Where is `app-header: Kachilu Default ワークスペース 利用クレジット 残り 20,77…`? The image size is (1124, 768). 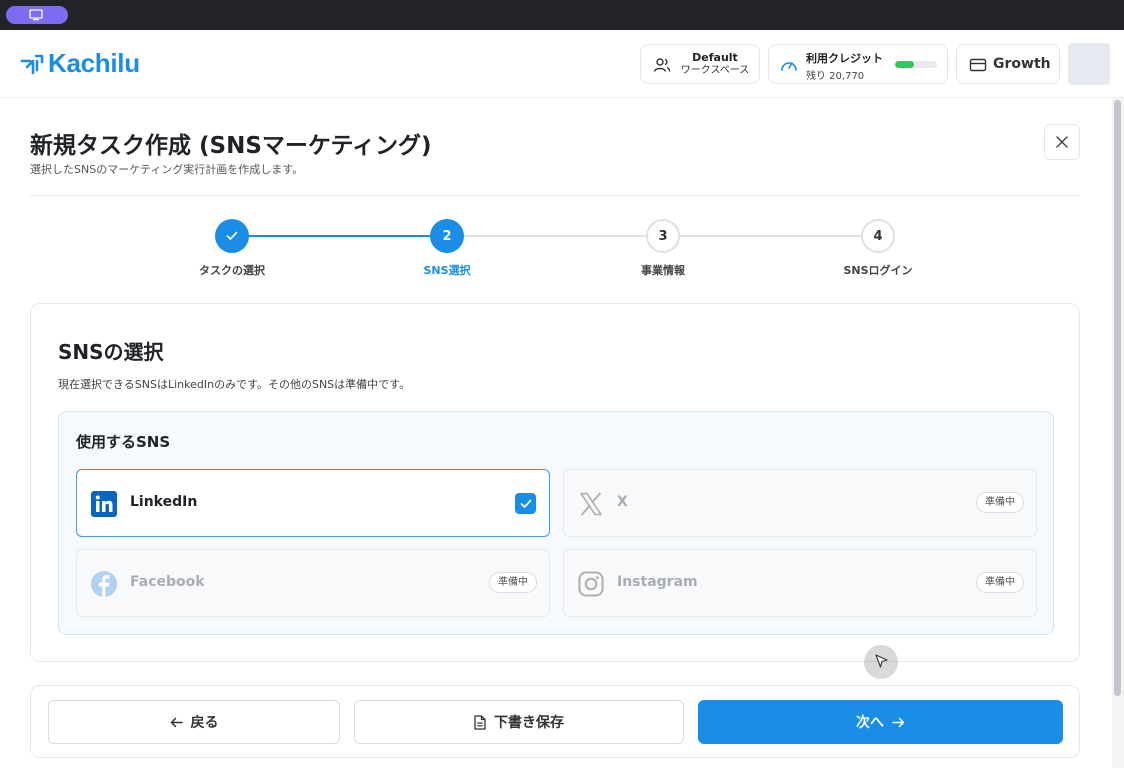 app-header: Kachilu Default ワークスペース 利用クレジット 残り 20,77… is located at coordinates (562, 64).